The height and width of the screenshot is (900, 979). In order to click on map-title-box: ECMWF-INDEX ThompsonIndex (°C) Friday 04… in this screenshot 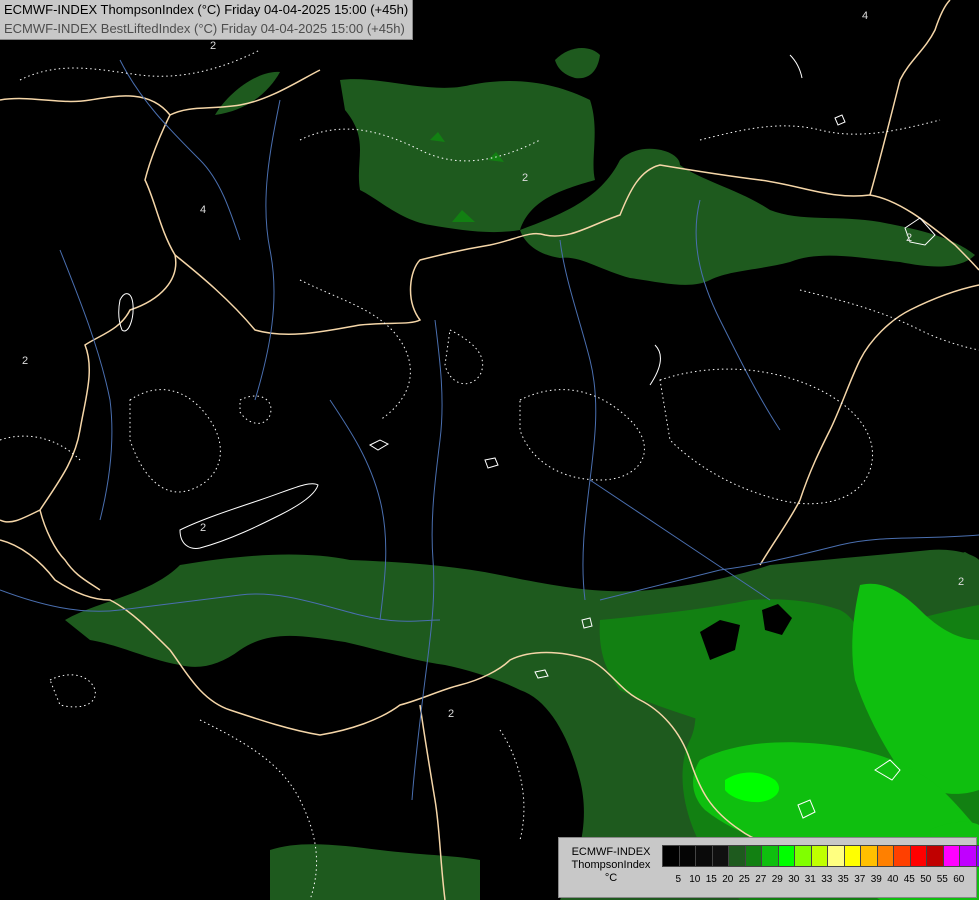, I will do `click(207, 20)`.